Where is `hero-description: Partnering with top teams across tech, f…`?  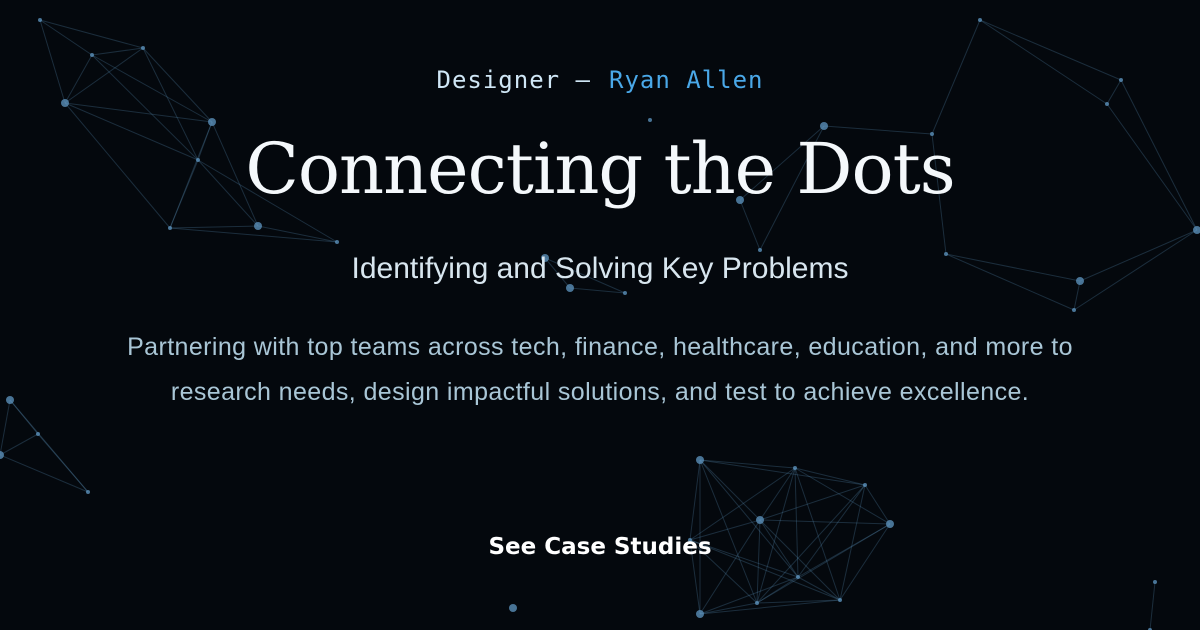
hero-description: Partnering with top teams across tech, f… is located at coordinates (600, 369).